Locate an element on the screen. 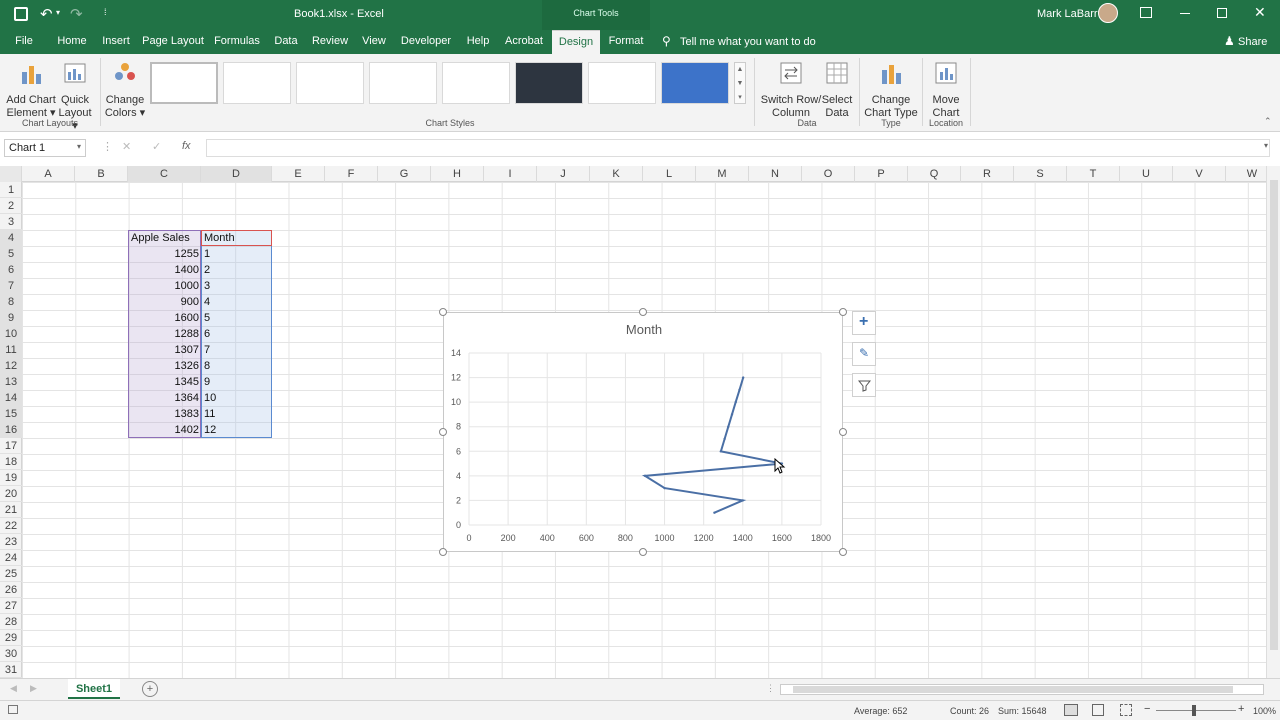 The height and width of the screenshot is (720, 1280). customize-qat-icon: ⁞ is located at coordinates (105, 12).